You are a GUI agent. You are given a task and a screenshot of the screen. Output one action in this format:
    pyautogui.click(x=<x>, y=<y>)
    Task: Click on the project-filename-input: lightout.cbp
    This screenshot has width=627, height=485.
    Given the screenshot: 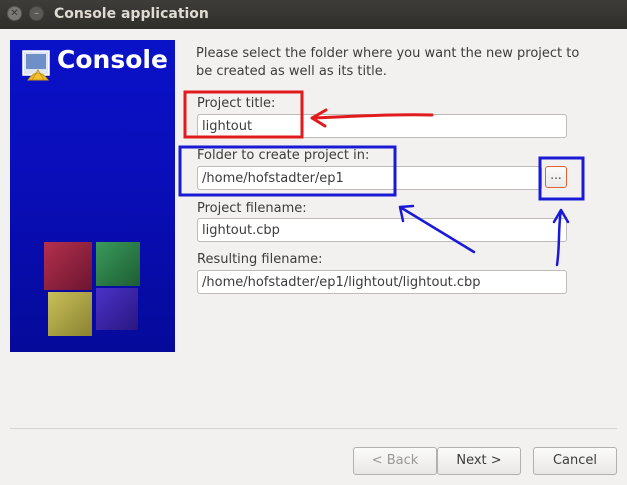 What is the action you would take?
    pyautogui.click(x=382, y=230)
    